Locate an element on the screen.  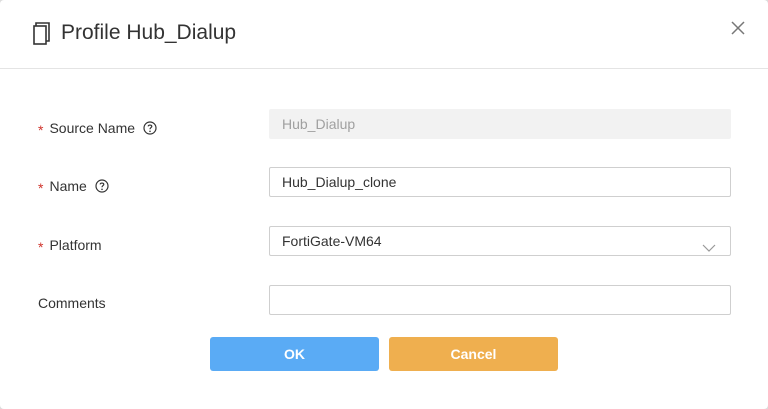
comments-label: Comments is located at coordinates (72, 303).